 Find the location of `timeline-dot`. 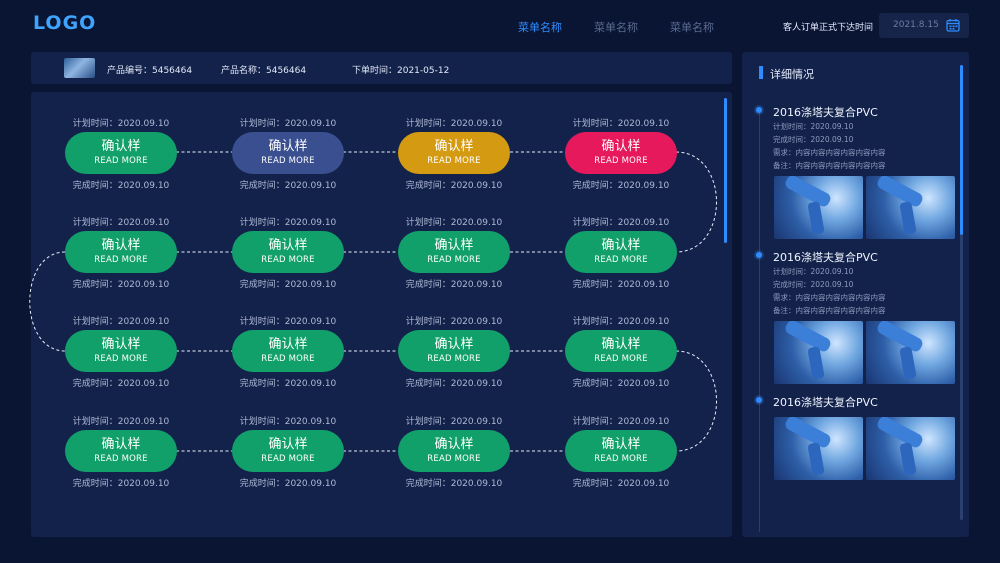

timeline-dot is located at coordinates (759, 400).